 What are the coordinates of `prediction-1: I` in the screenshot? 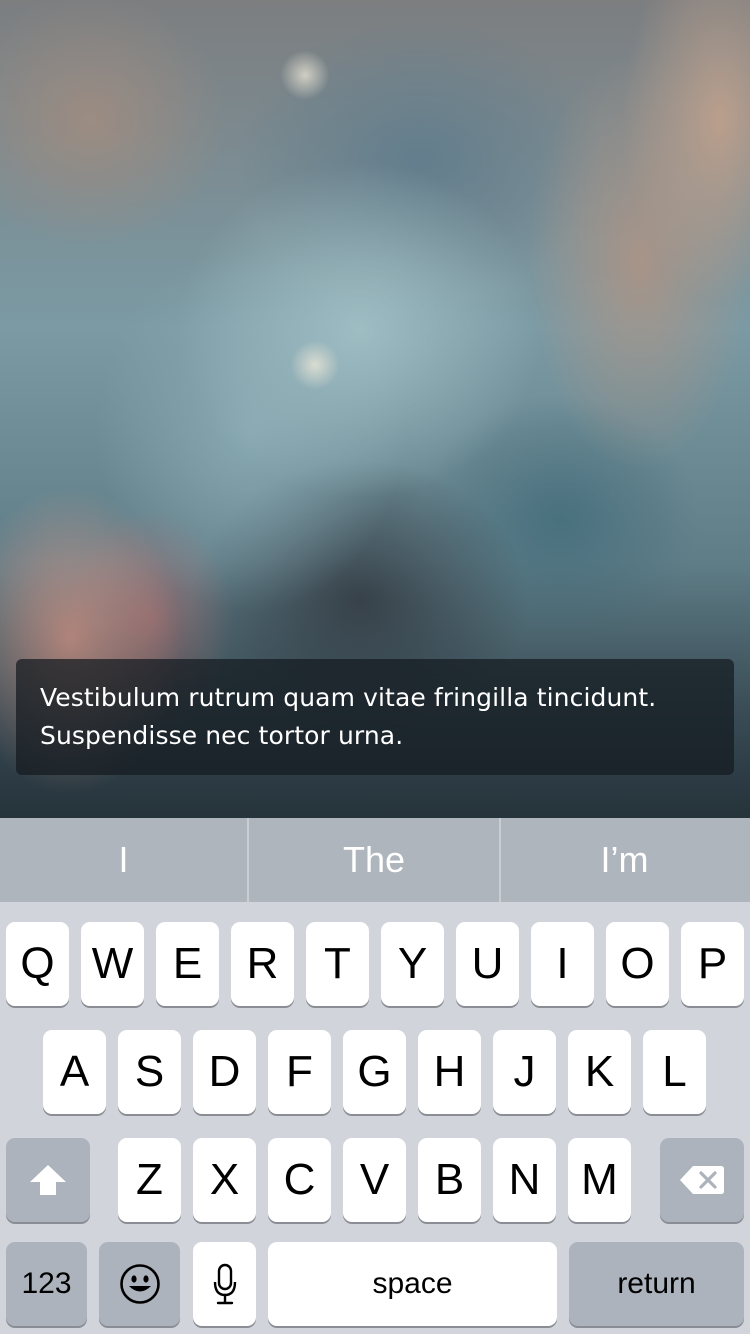 It's located at (124, 860).